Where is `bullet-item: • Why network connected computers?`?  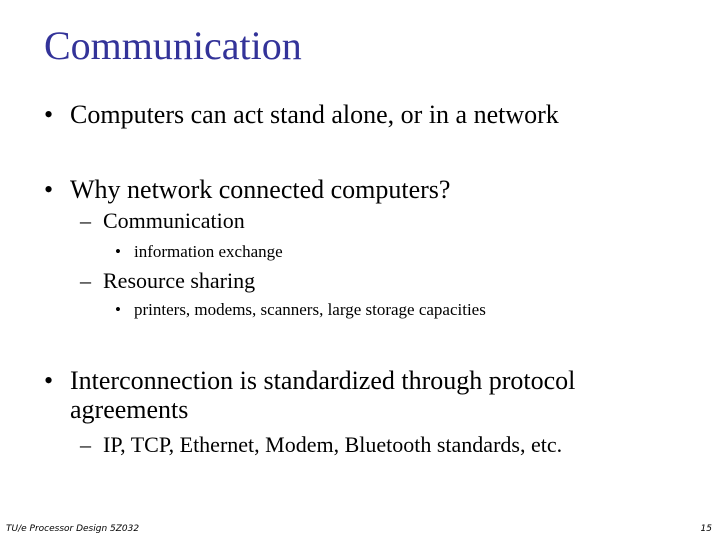 bullet-item: • Why network connected computers? is located at coordinates (364, 190).